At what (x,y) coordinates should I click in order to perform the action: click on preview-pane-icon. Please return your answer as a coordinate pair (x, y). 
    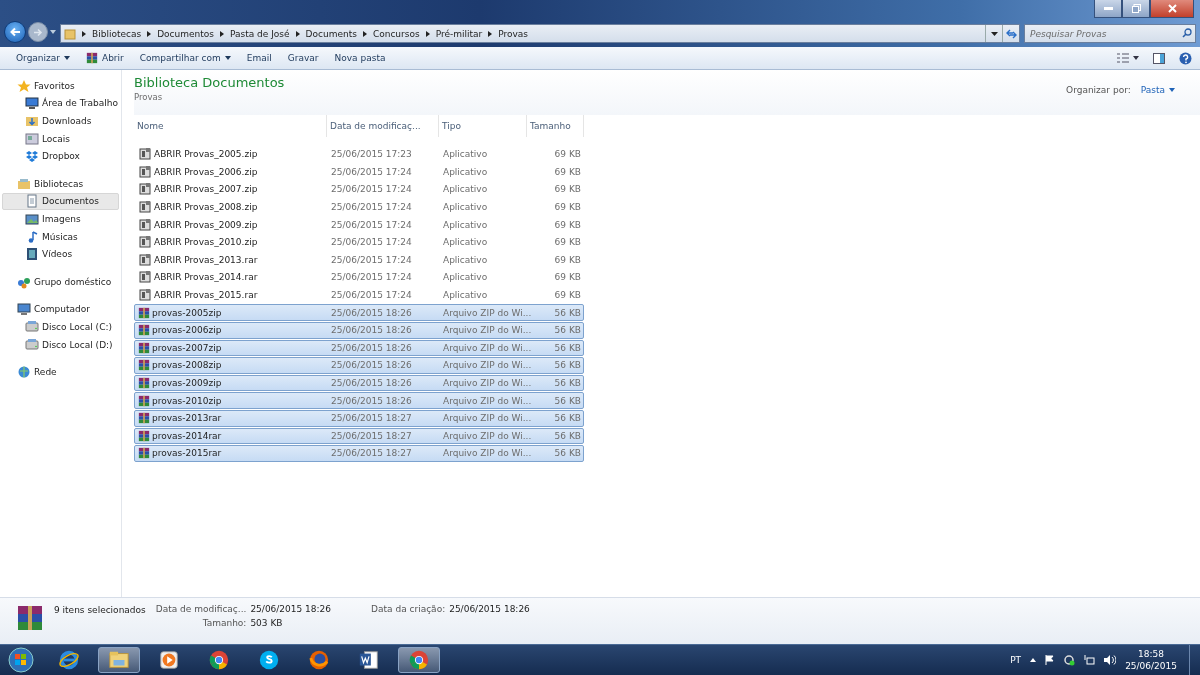
    Looking at the image, I should click on (1159, 58).